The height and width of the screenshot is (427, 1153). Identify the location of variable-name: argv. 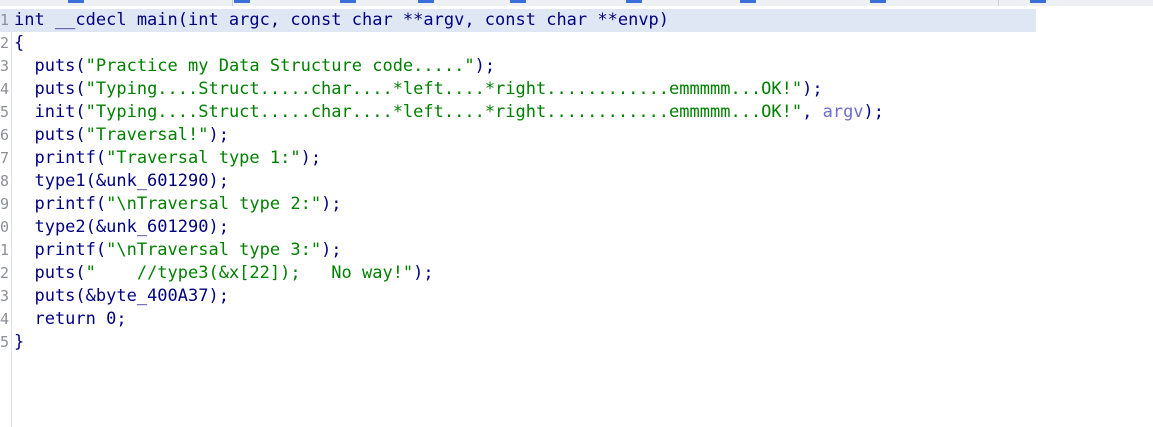
(843, 112).